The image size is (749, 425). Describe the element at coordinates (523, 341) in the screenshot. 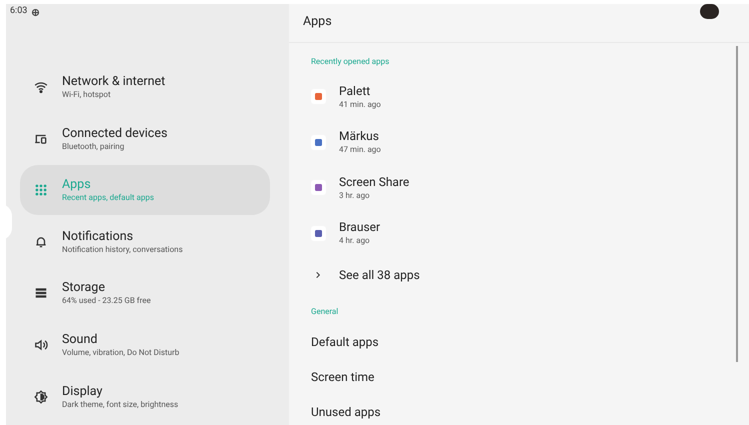

I see `general-item: Default apps` at that location.